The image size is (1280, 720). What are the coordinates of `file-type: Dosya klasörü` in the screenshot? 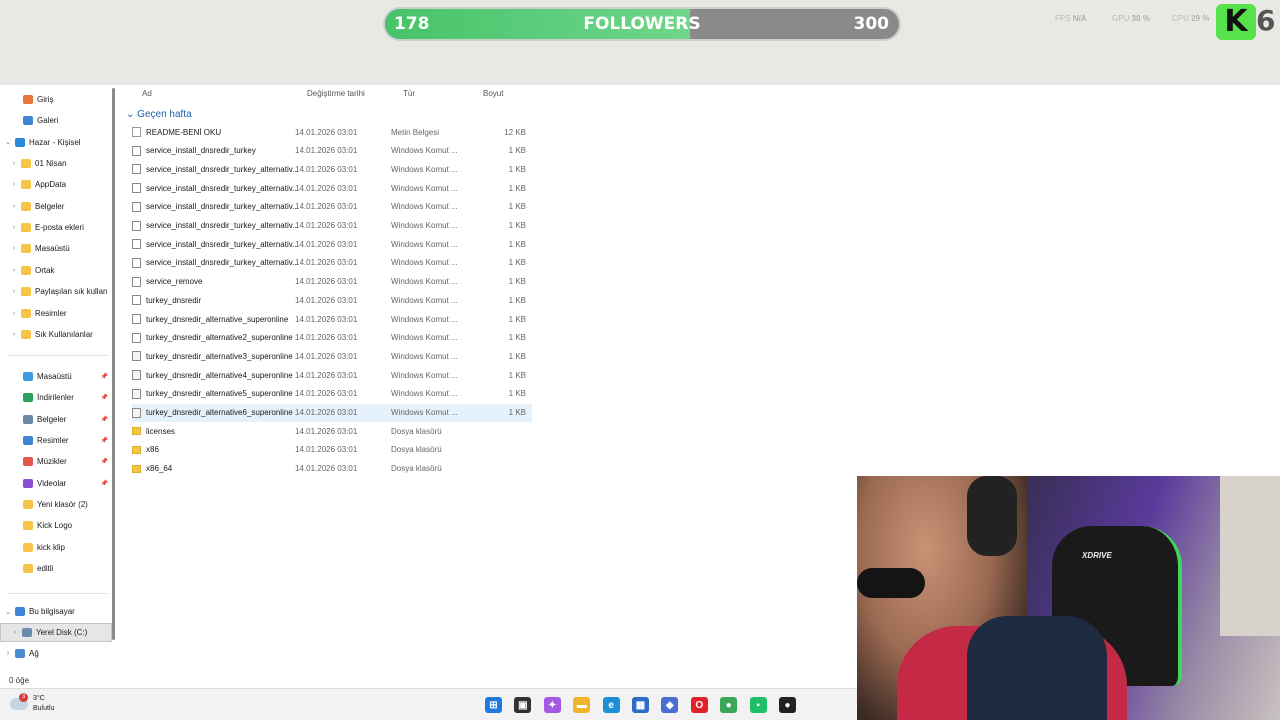 It's located at (416, 431).